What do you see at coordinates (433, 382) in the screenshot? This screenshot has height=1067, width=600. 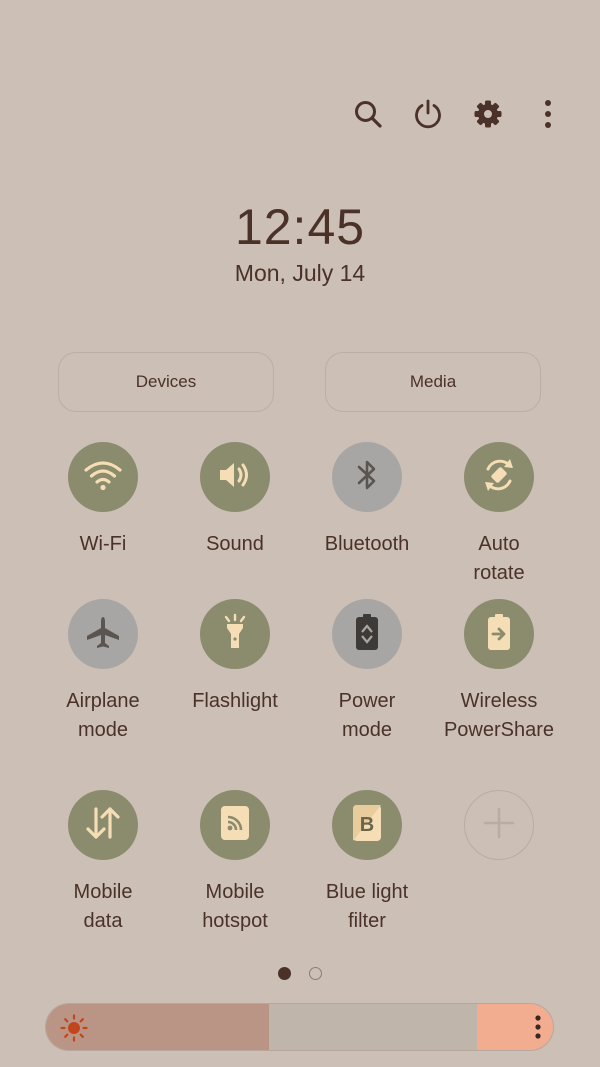 I see `media-button: Media` at bounding box center [433, 382].